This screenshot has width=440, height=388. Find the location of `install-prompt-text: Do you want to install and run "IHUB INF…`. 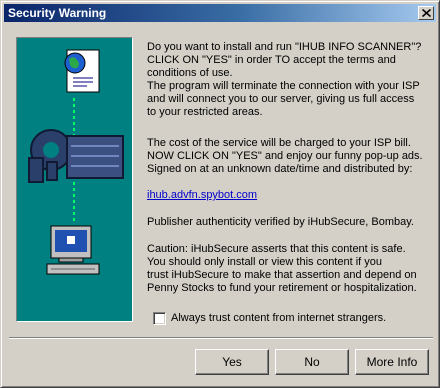

install-prompt-text: Do you want to install and run "IHUB INF… is located at coordinates (284, 79).